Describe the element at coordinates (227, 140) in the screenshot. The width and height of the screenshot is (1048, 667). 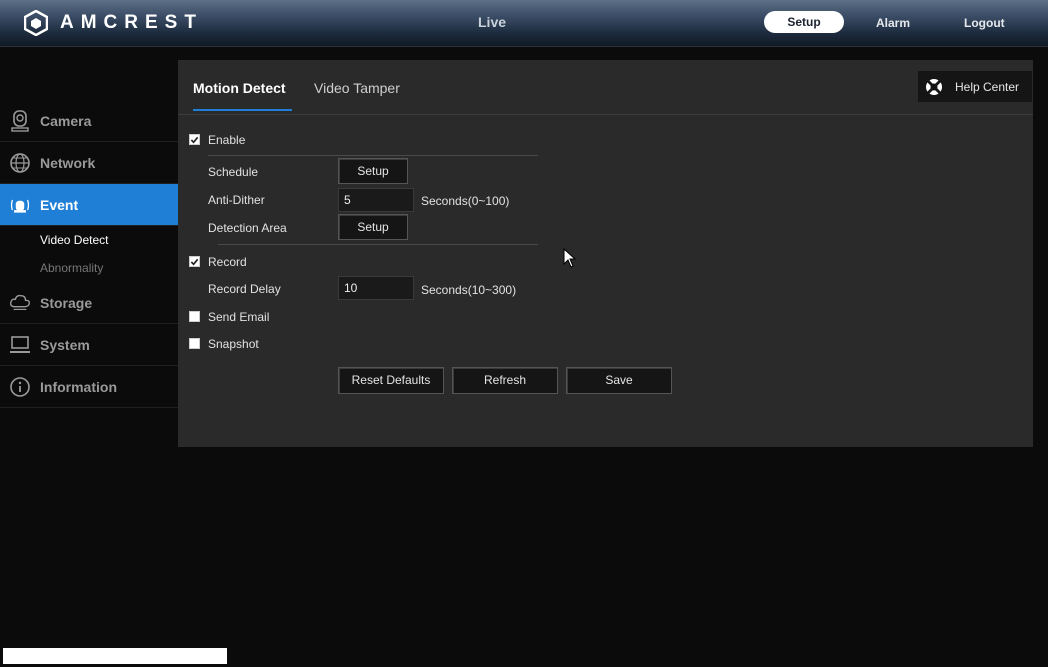
I see `enable-label: Enable` at that location.